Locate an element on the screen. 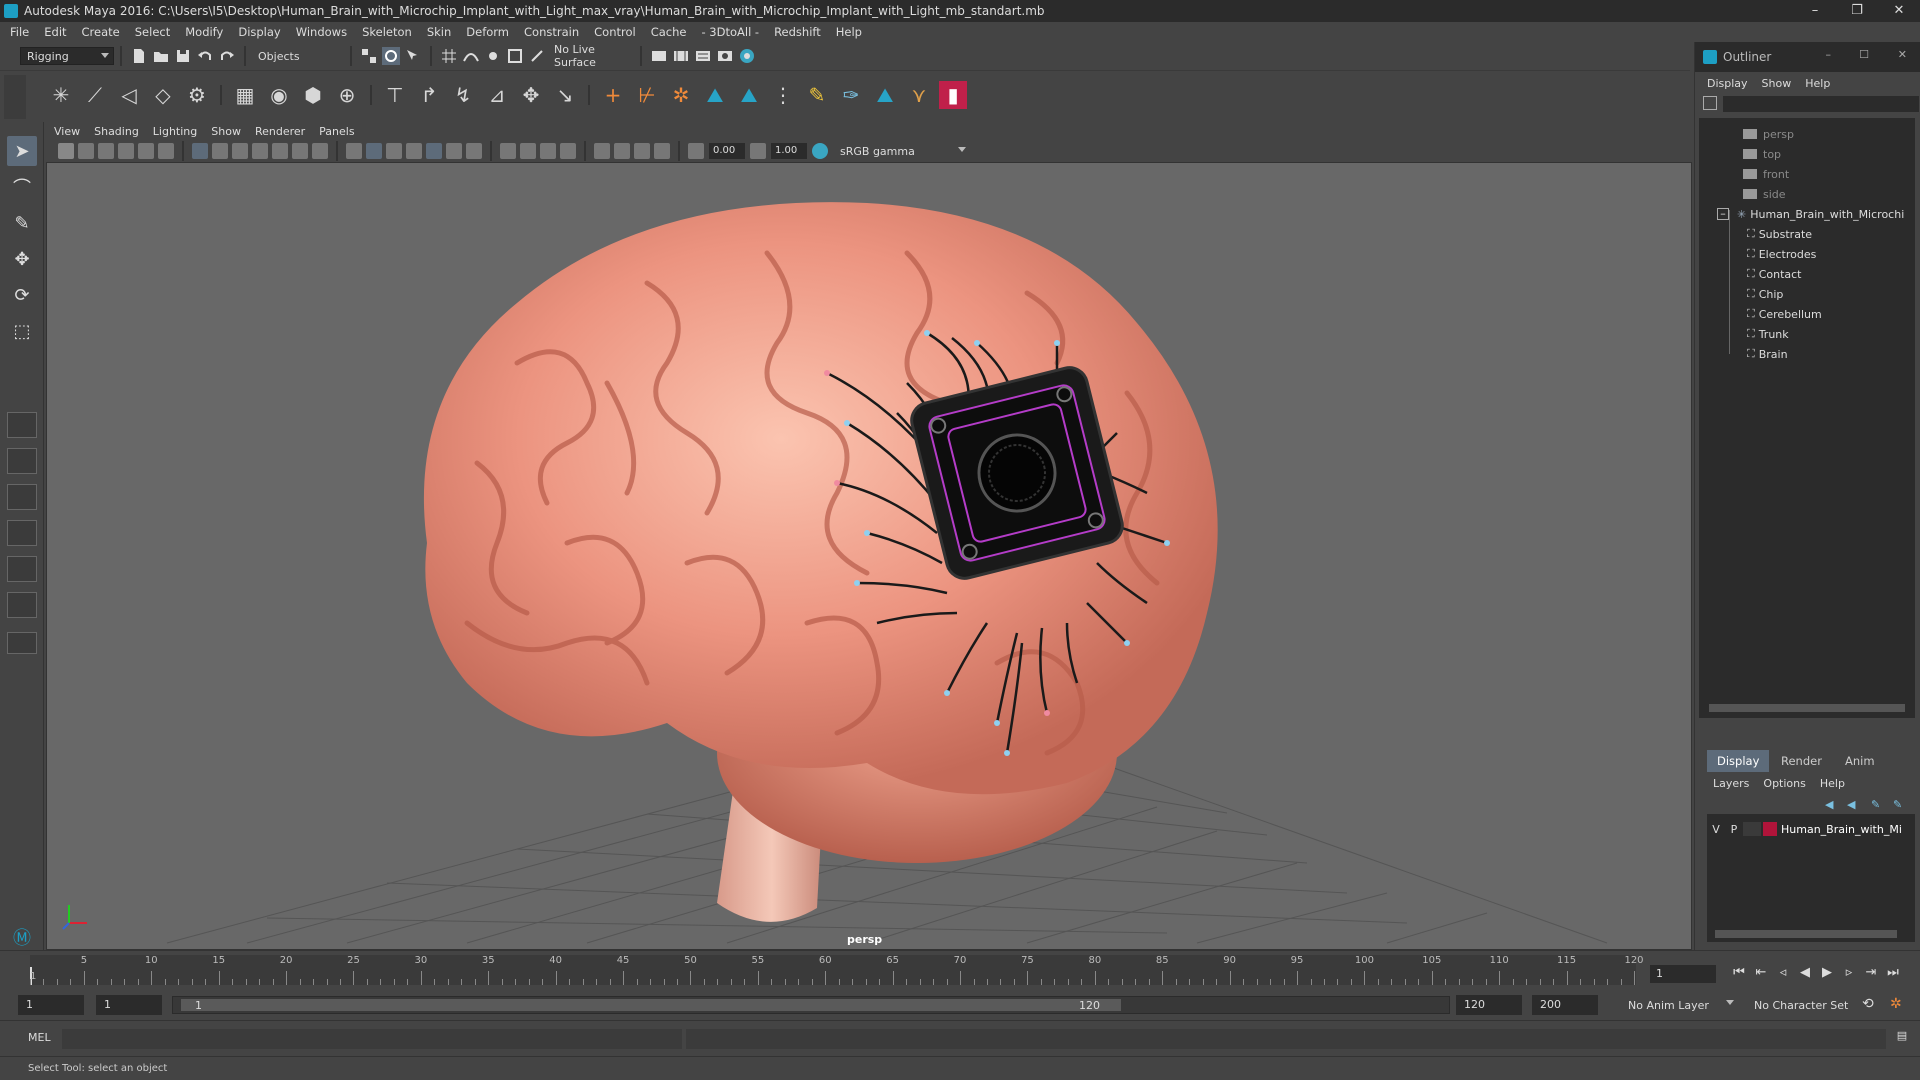  anti-aliasing-icon is located at coordinates (548, 151).